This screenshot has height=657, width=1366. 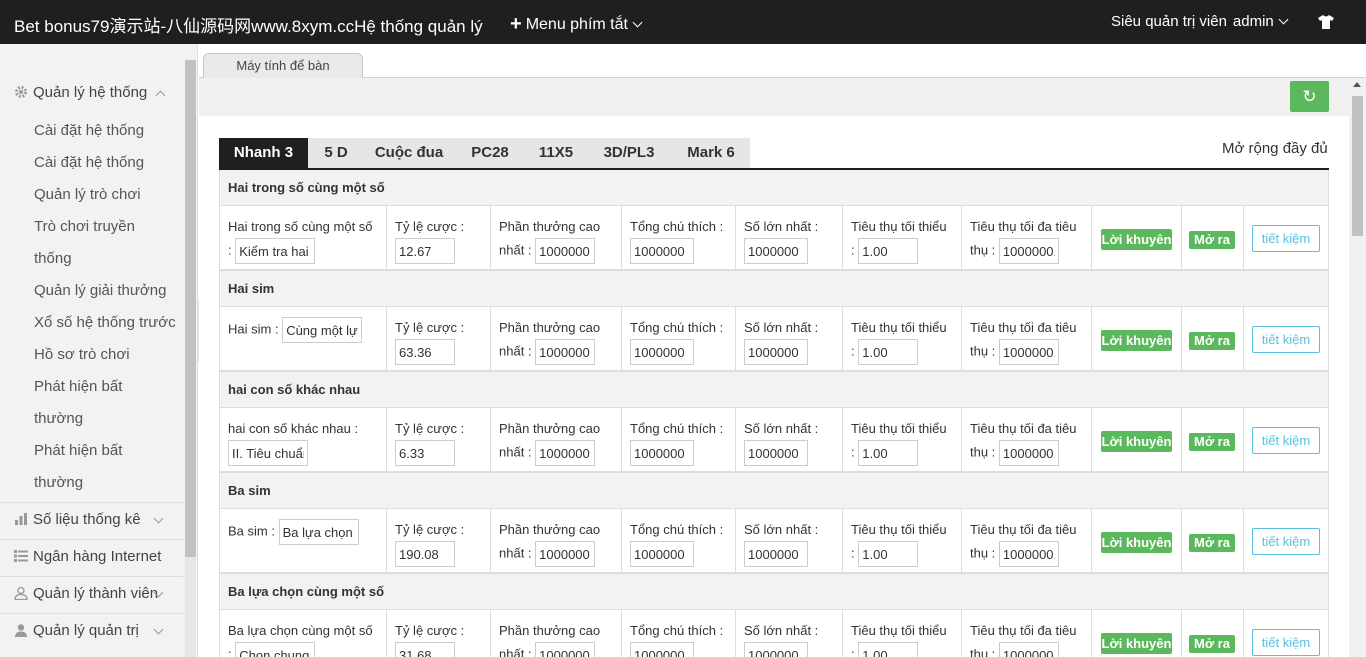 I want to click on quick-menu-button: + Menu phím tắt, so click(x=576, y=23).